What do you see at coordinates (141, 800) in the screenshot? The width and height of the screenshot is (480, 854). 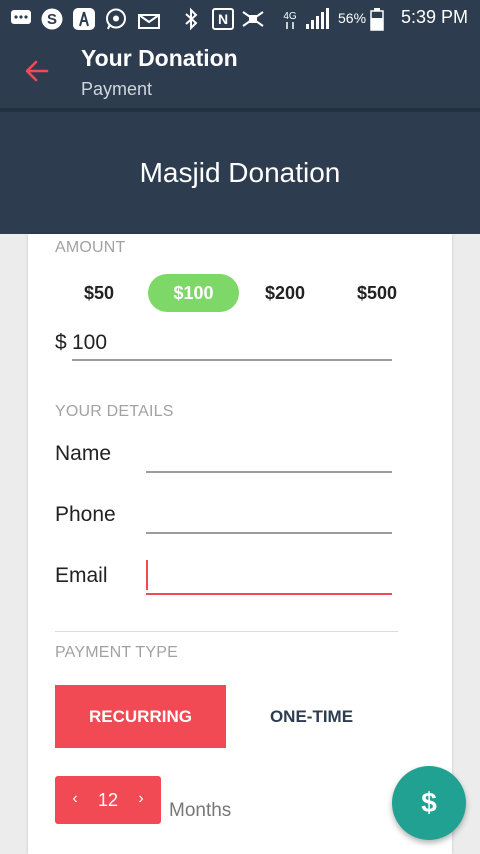 I see `chevron-right-icon: ›` at bounding box center [141, 800].